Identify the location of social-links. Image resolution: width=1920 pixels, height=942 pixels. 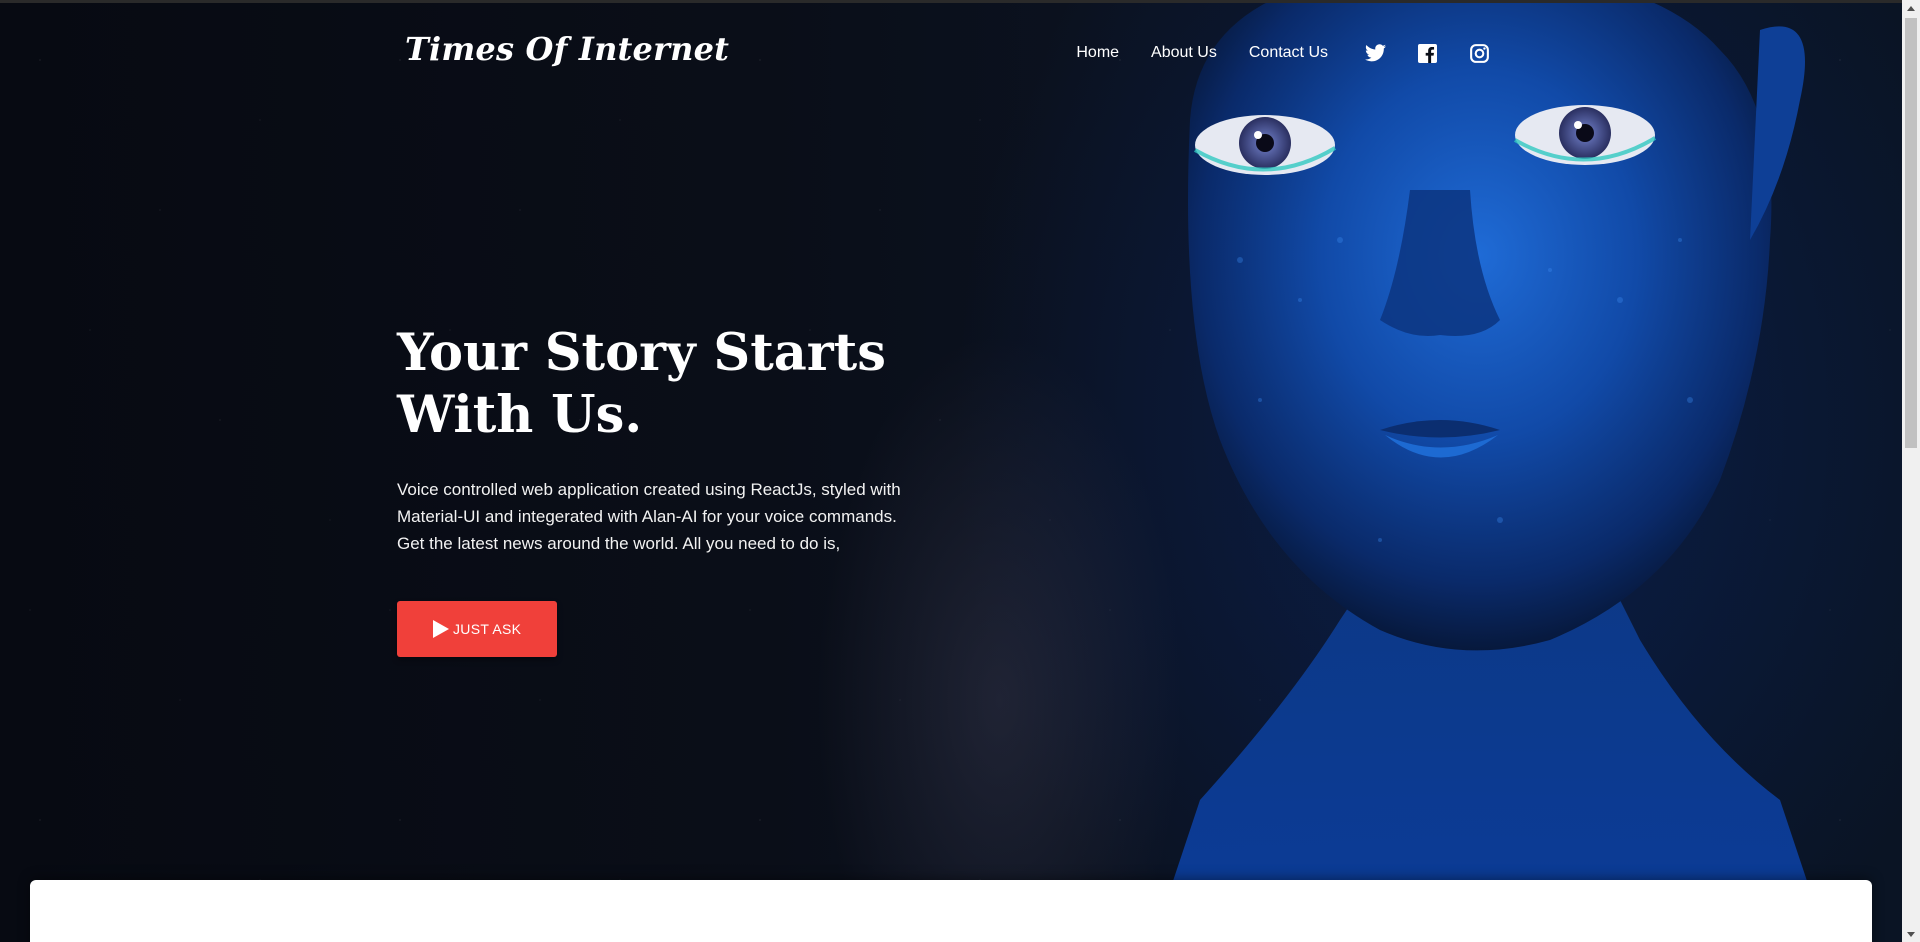
(1427, 53).